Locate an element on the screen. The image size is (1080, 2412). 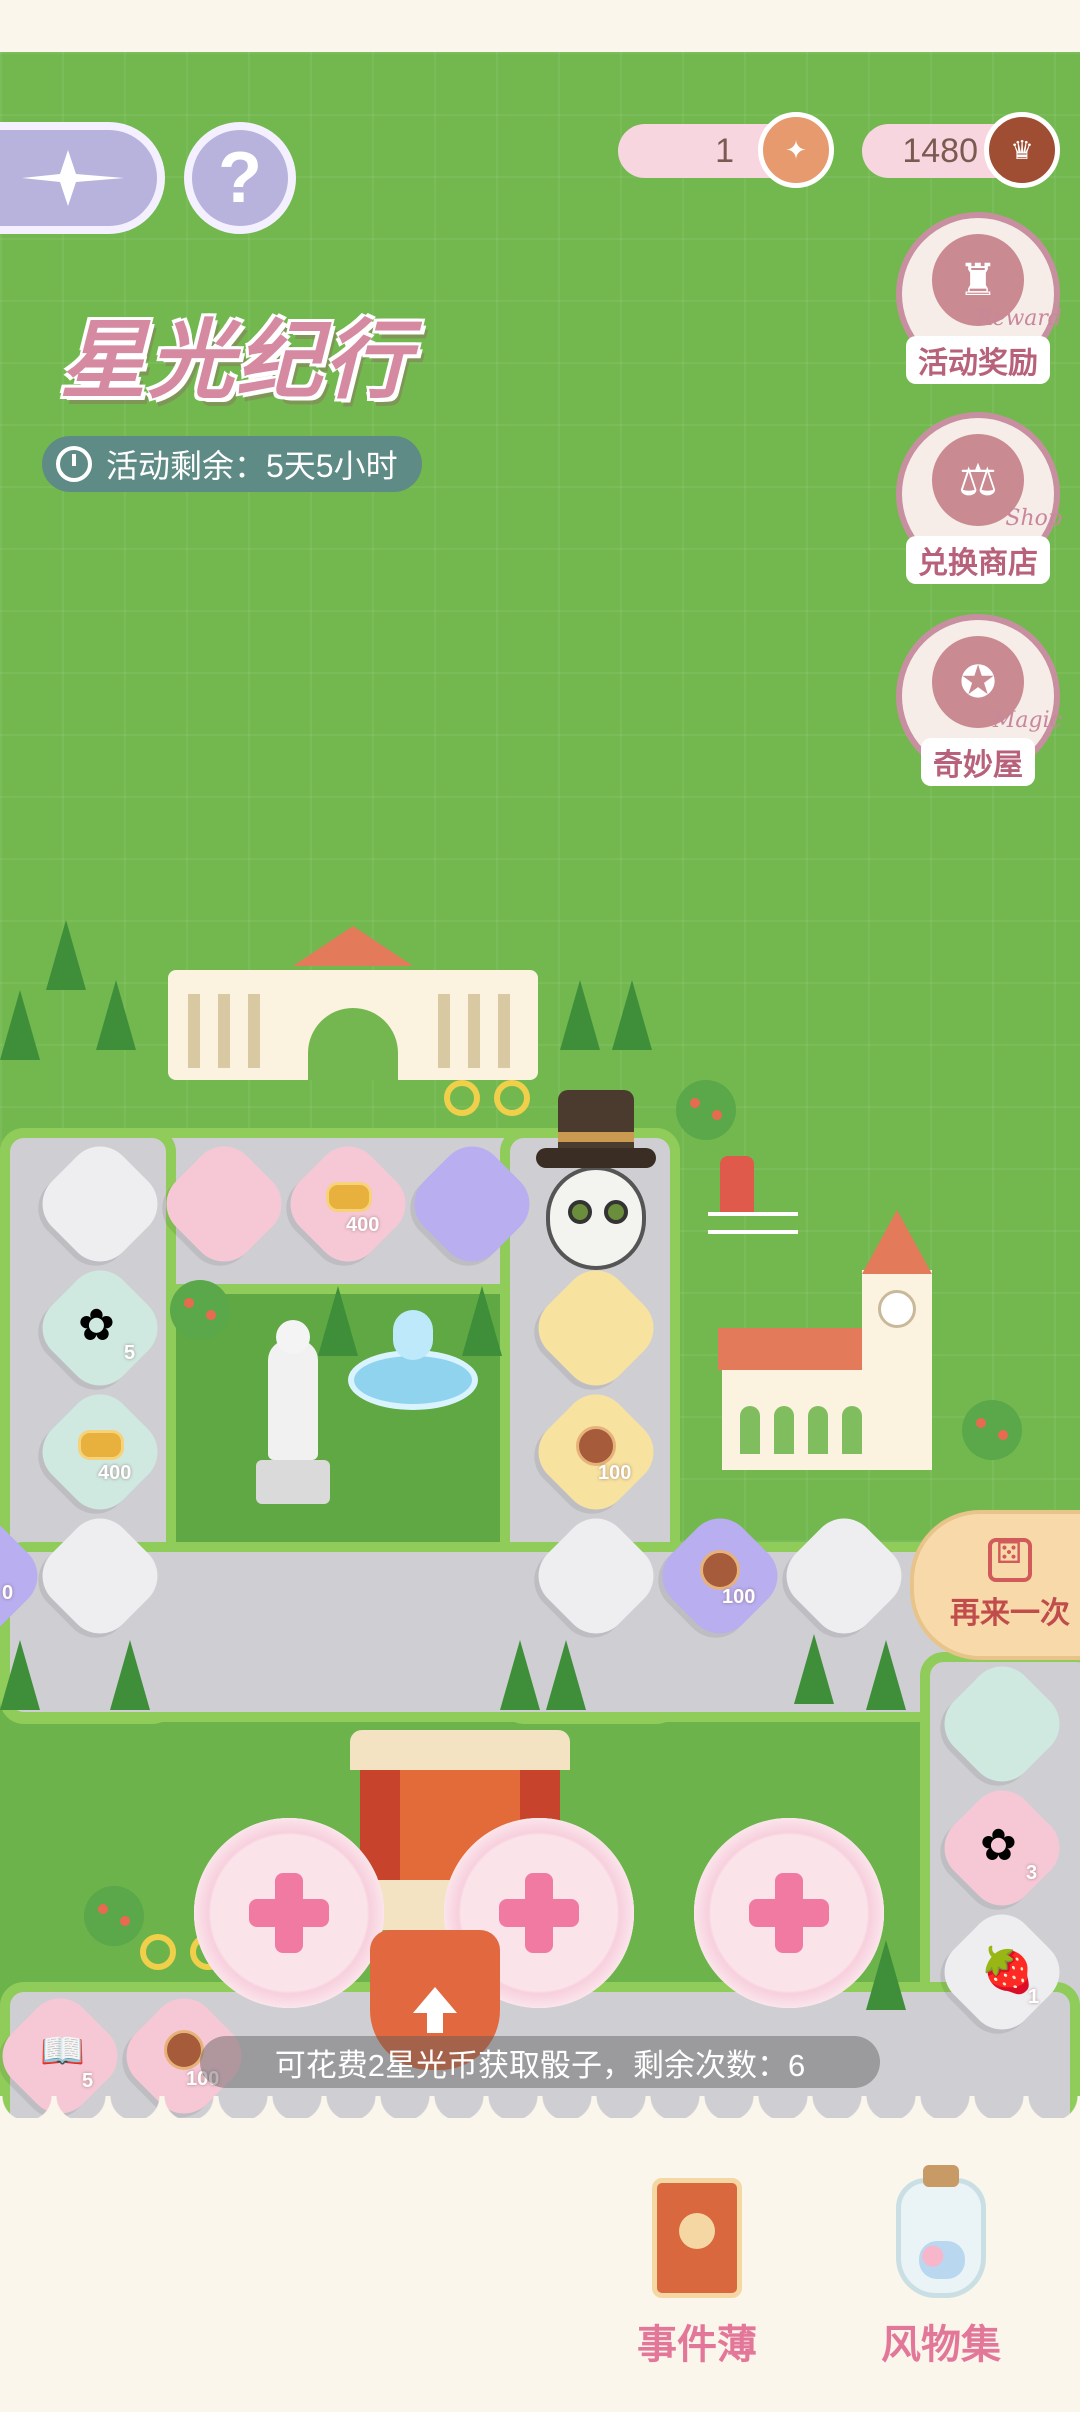
shop-label: 兑换商店 is located at coordinates (978, 560).